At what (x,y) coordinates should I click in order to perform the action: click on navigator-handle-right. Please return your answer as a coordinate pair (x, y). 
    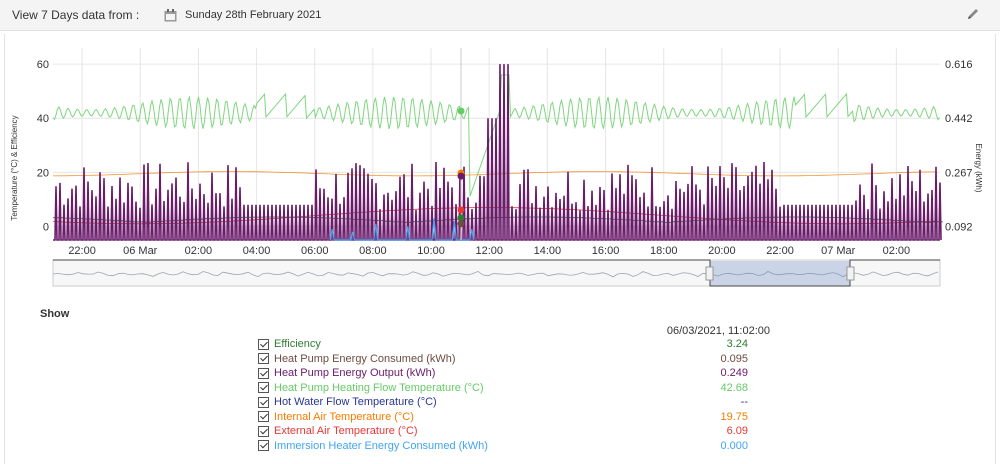
    Looking at the image, I should click on (850, 273).